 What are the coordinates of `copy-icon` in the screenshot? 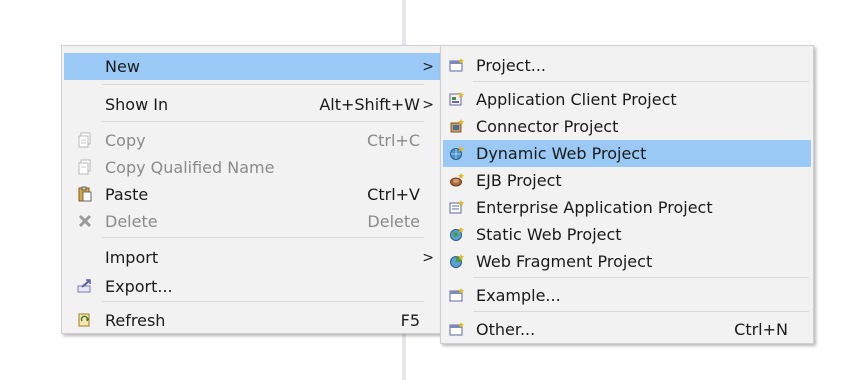 It's located at (85, 140).